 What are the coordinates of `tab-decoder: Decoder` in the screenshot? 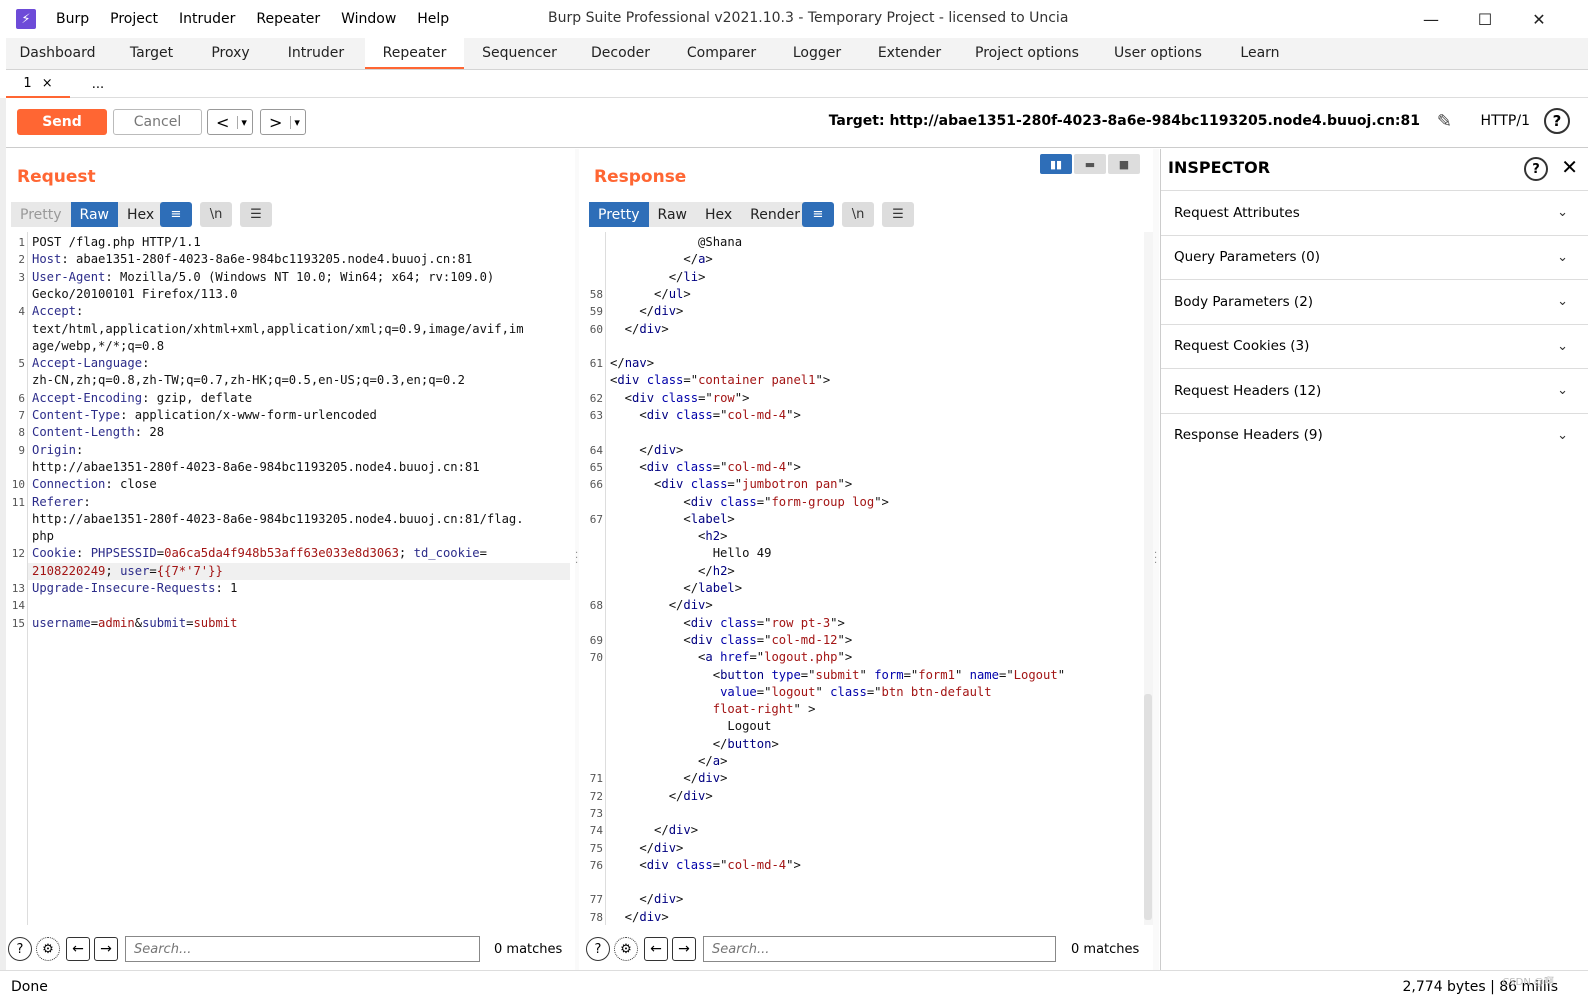 It's located at (620, 53).